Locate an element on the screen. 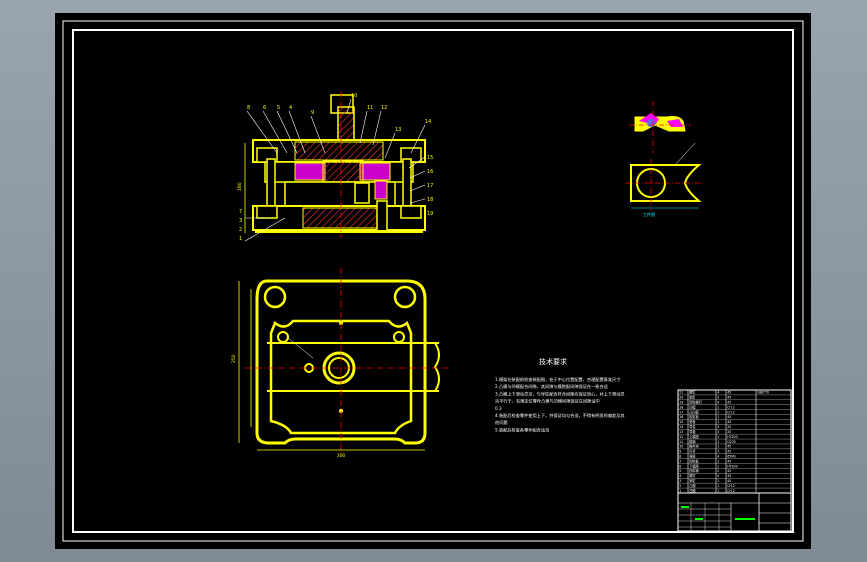 The image size is (867, 562). part-number-label: 4 is located at coordinates (290, 108).